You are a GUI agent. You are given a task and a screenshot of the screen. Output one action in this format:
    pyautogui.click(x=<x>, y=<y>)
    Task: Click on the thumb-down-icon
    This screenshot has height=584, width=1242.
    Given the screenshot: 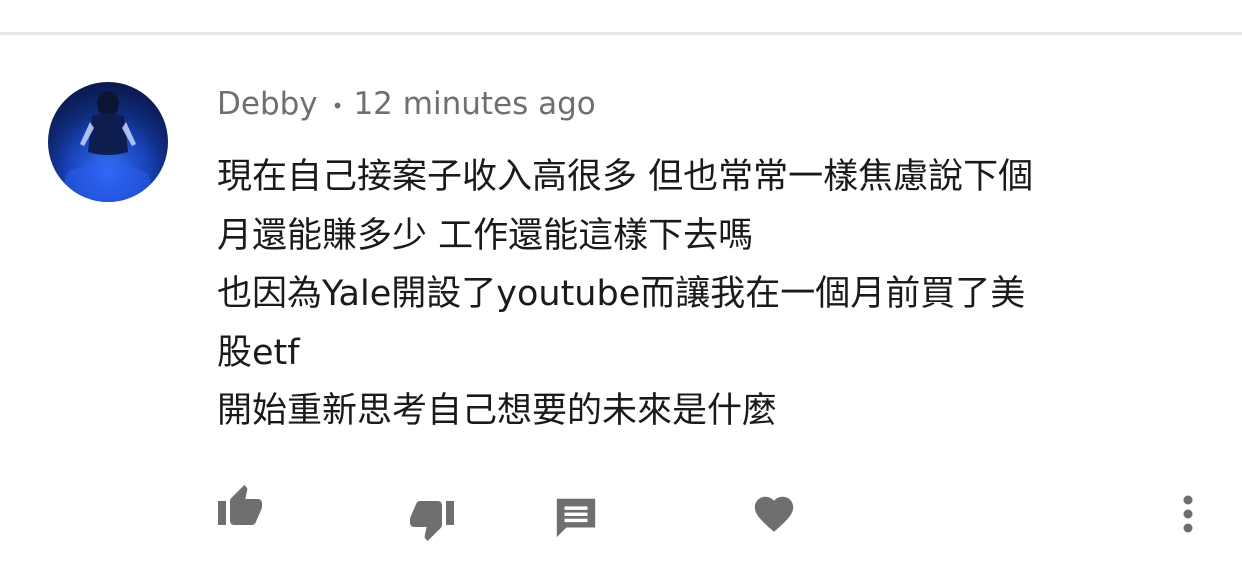 What is the action you would take?
    pyautogui.click(x=432, y=521)
    